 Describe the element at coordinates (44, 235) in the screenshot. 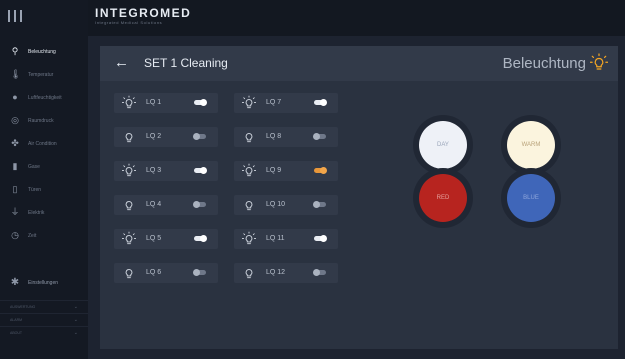

I see `sidebar-item-zeit: ◷ Zeit` at that location.